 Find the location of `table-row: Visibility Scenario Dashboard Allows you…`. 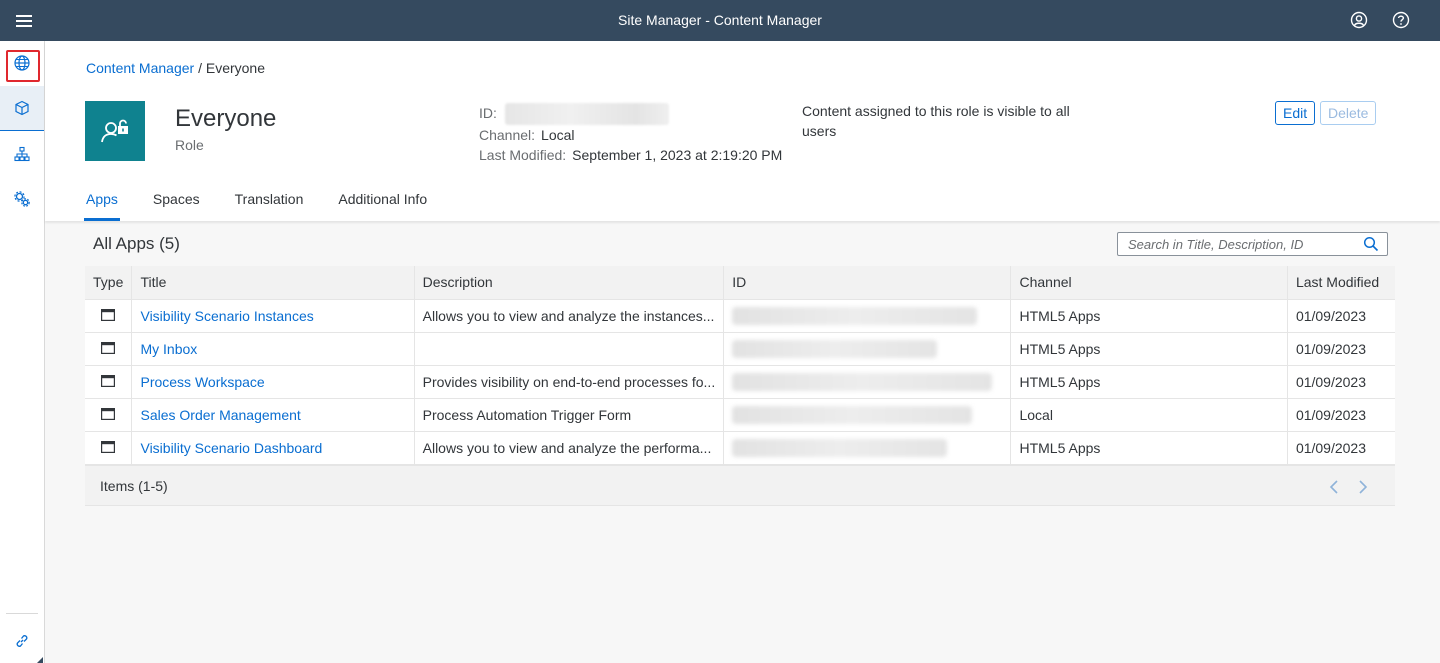

table-row: Visibility Scenario Dashboard Allows you… is located at coordinates (740, 448).